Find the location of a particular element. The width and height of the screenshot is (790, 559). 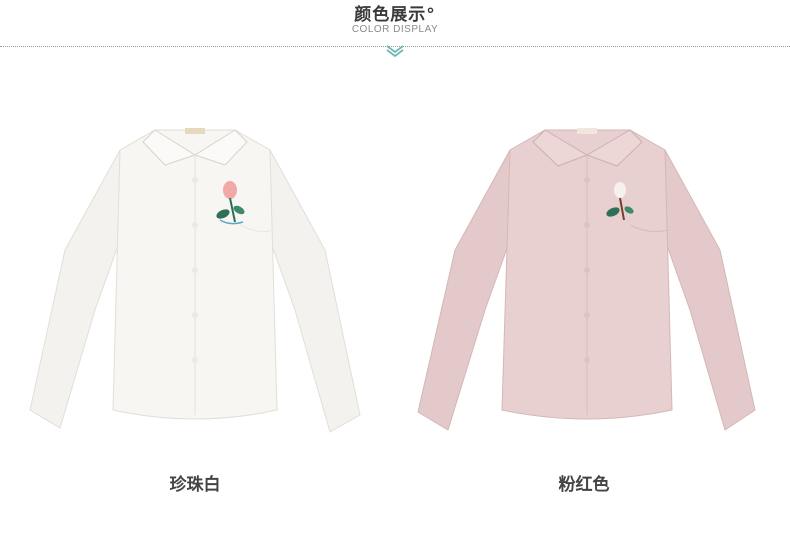

section-subtitle: COLOR DISPLAY is located at coordinates (395, 29).